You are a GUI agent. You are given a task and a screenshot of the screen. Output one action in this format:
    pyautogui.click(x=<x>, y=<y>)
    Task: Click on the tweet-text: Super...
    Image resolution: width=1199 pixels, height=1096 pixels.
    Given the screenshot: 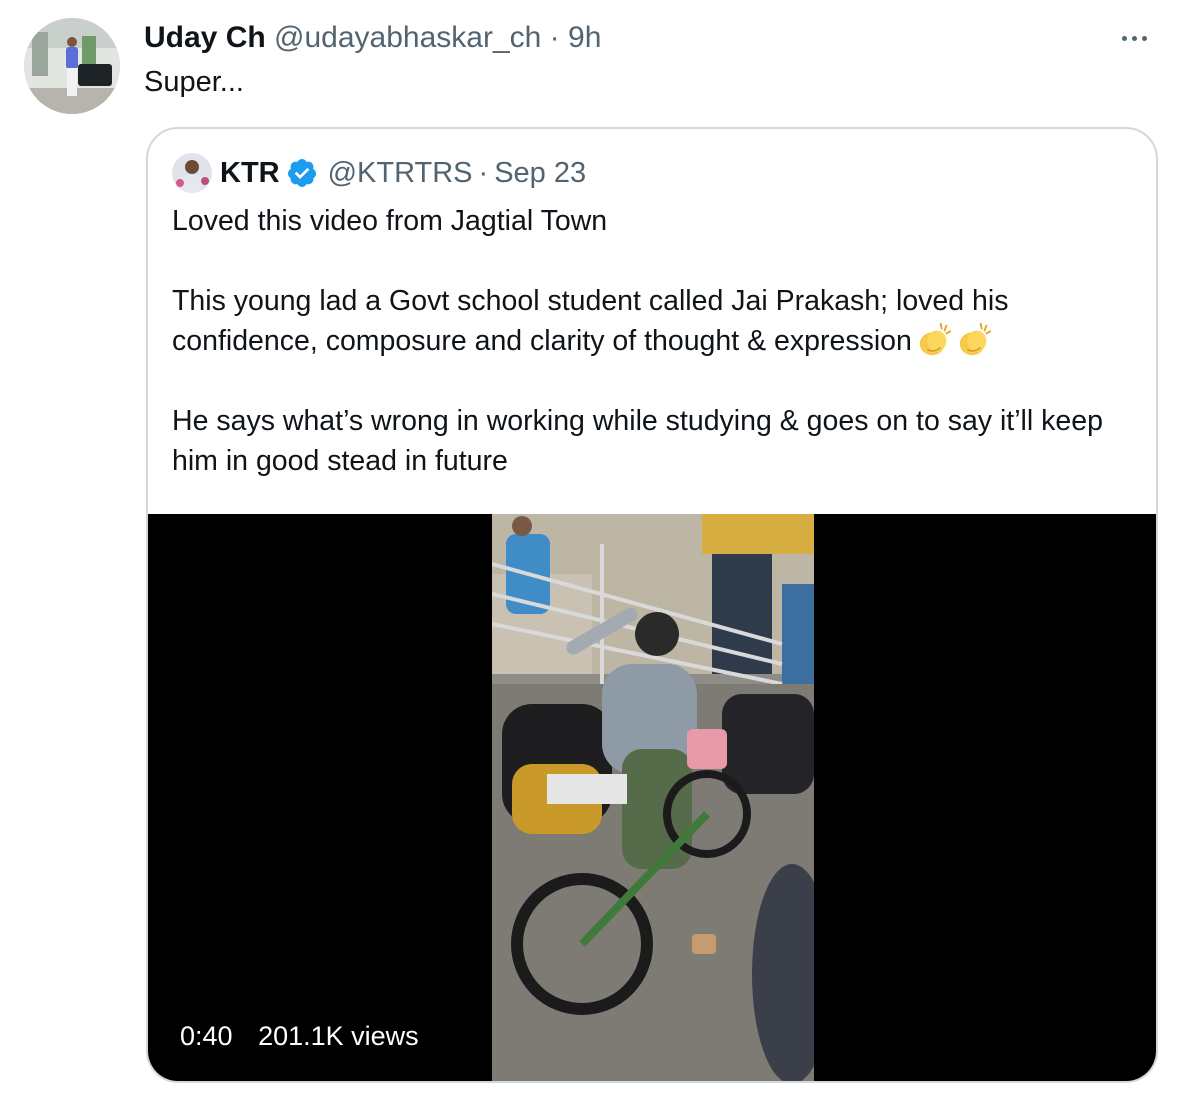 What is the action you would take?
    pyautogui.click(x=194, y=82)
    